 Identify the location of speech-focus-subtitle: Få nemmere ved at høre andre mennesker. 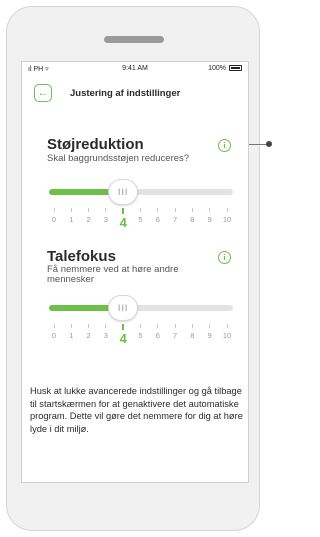
(113, 274).